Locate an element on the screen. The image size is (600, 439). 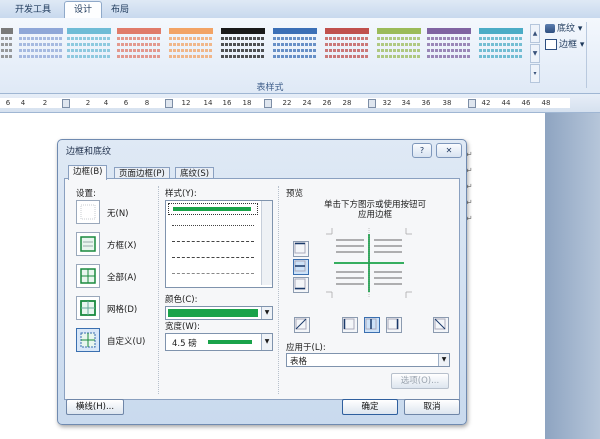
dotted-line-option is located at coordinates (213, 225).